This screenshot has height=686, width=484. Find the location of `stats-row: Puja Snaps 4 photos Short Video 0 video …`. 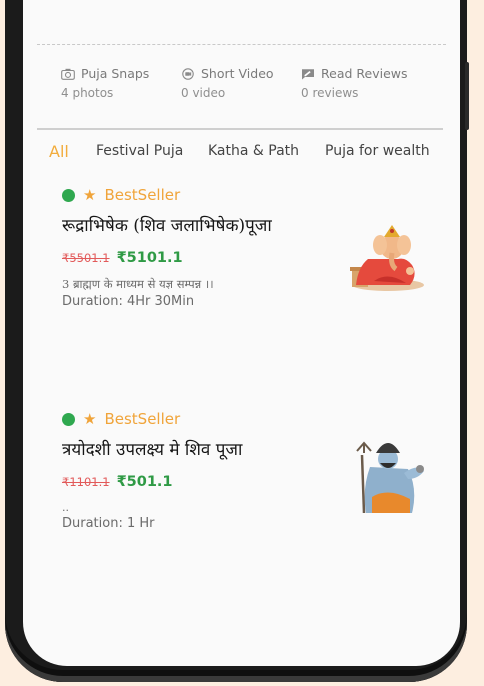

stats-row: Puja Snaps 4 photos Short Video 0 video … is located at coordinates (241, 88).